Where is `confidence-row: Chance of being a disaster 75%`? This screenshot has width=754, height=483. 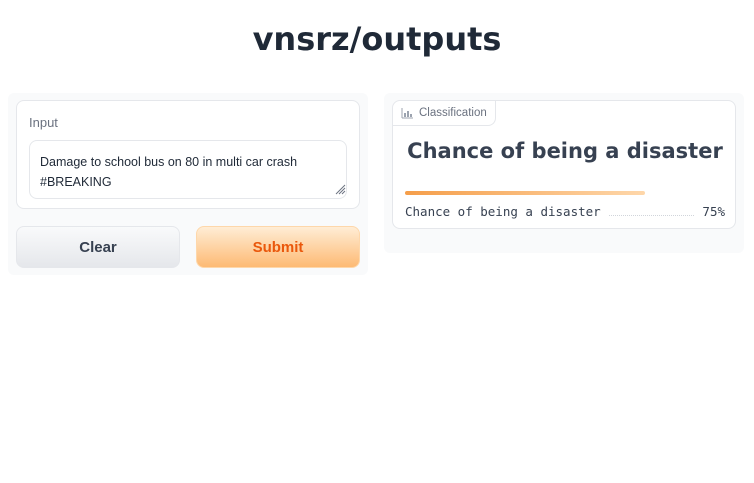 confidence-row: Chance of being a disaster 75% is located at coordinates (565, 211).